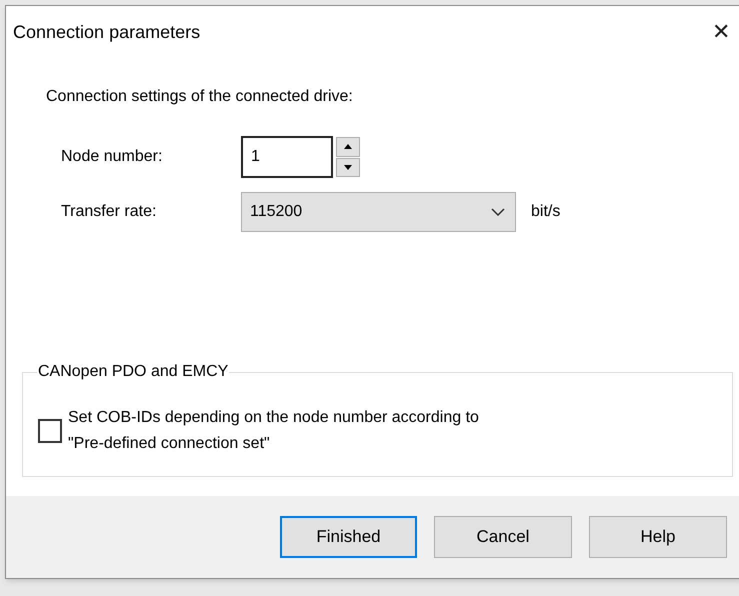 This screenshot has width=739, height=596. What do you see at coordinates (348, 537) in the screenshot?
I see `dialog-button: Finished` at bounding box center [348, 537].